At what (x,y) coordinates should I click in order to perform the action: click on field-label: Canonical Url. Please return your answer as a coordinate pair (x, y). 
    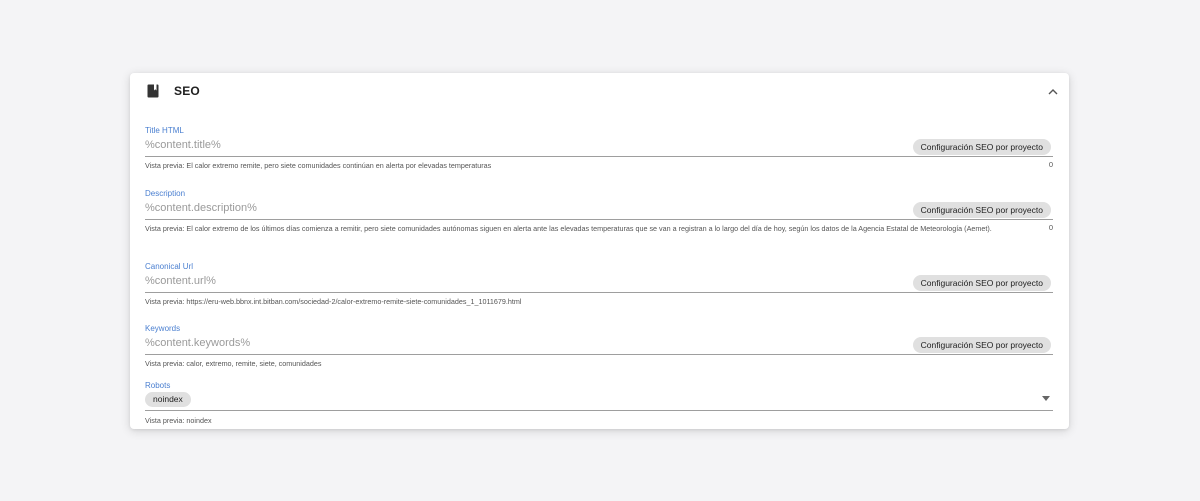
    Looking at the image, I should click on (169, 266).